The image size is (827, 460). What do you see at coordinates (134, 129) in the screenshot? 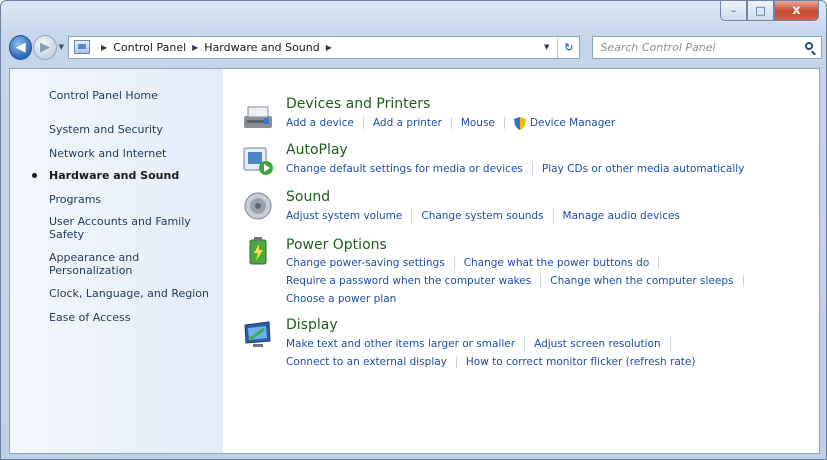
I see `sidebar-item-system-and-security: System and Security` at bounding box center [134, 129].